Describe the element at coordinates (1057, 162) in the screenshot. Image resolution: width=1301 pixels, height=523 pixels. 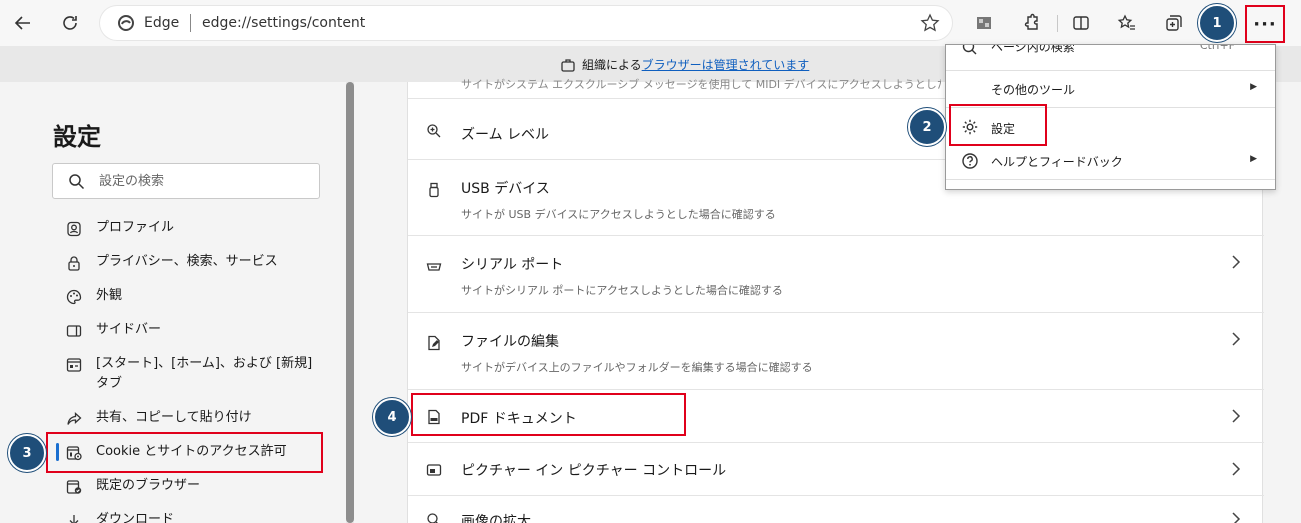
I see `menu-item-label: ヘルプとフィードバック` at that location.